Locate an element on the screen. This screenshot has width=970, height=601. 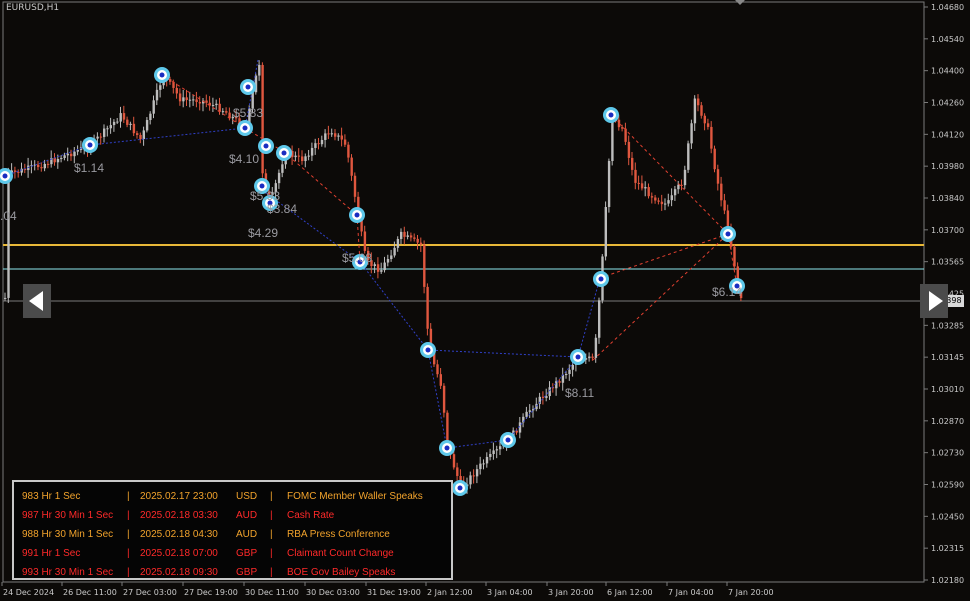
arrow-right-icon is located at coordinates (934, 301).